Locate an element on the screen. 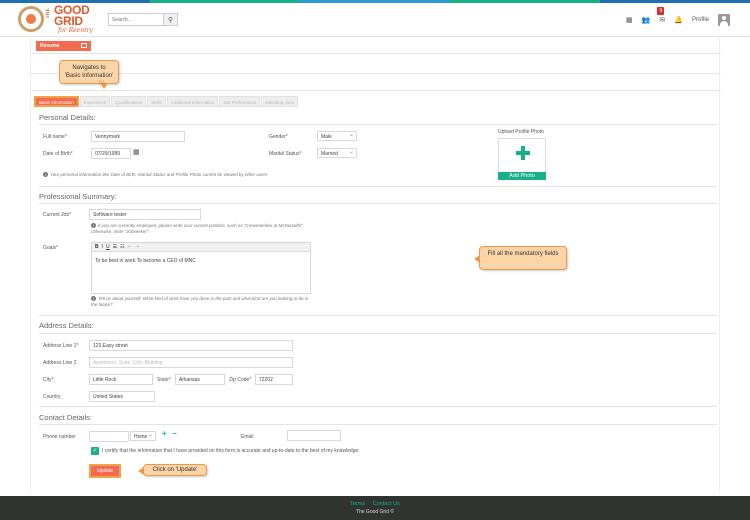 The image size is (750, 520). italic-button: I is located at coordinates (102, 247).